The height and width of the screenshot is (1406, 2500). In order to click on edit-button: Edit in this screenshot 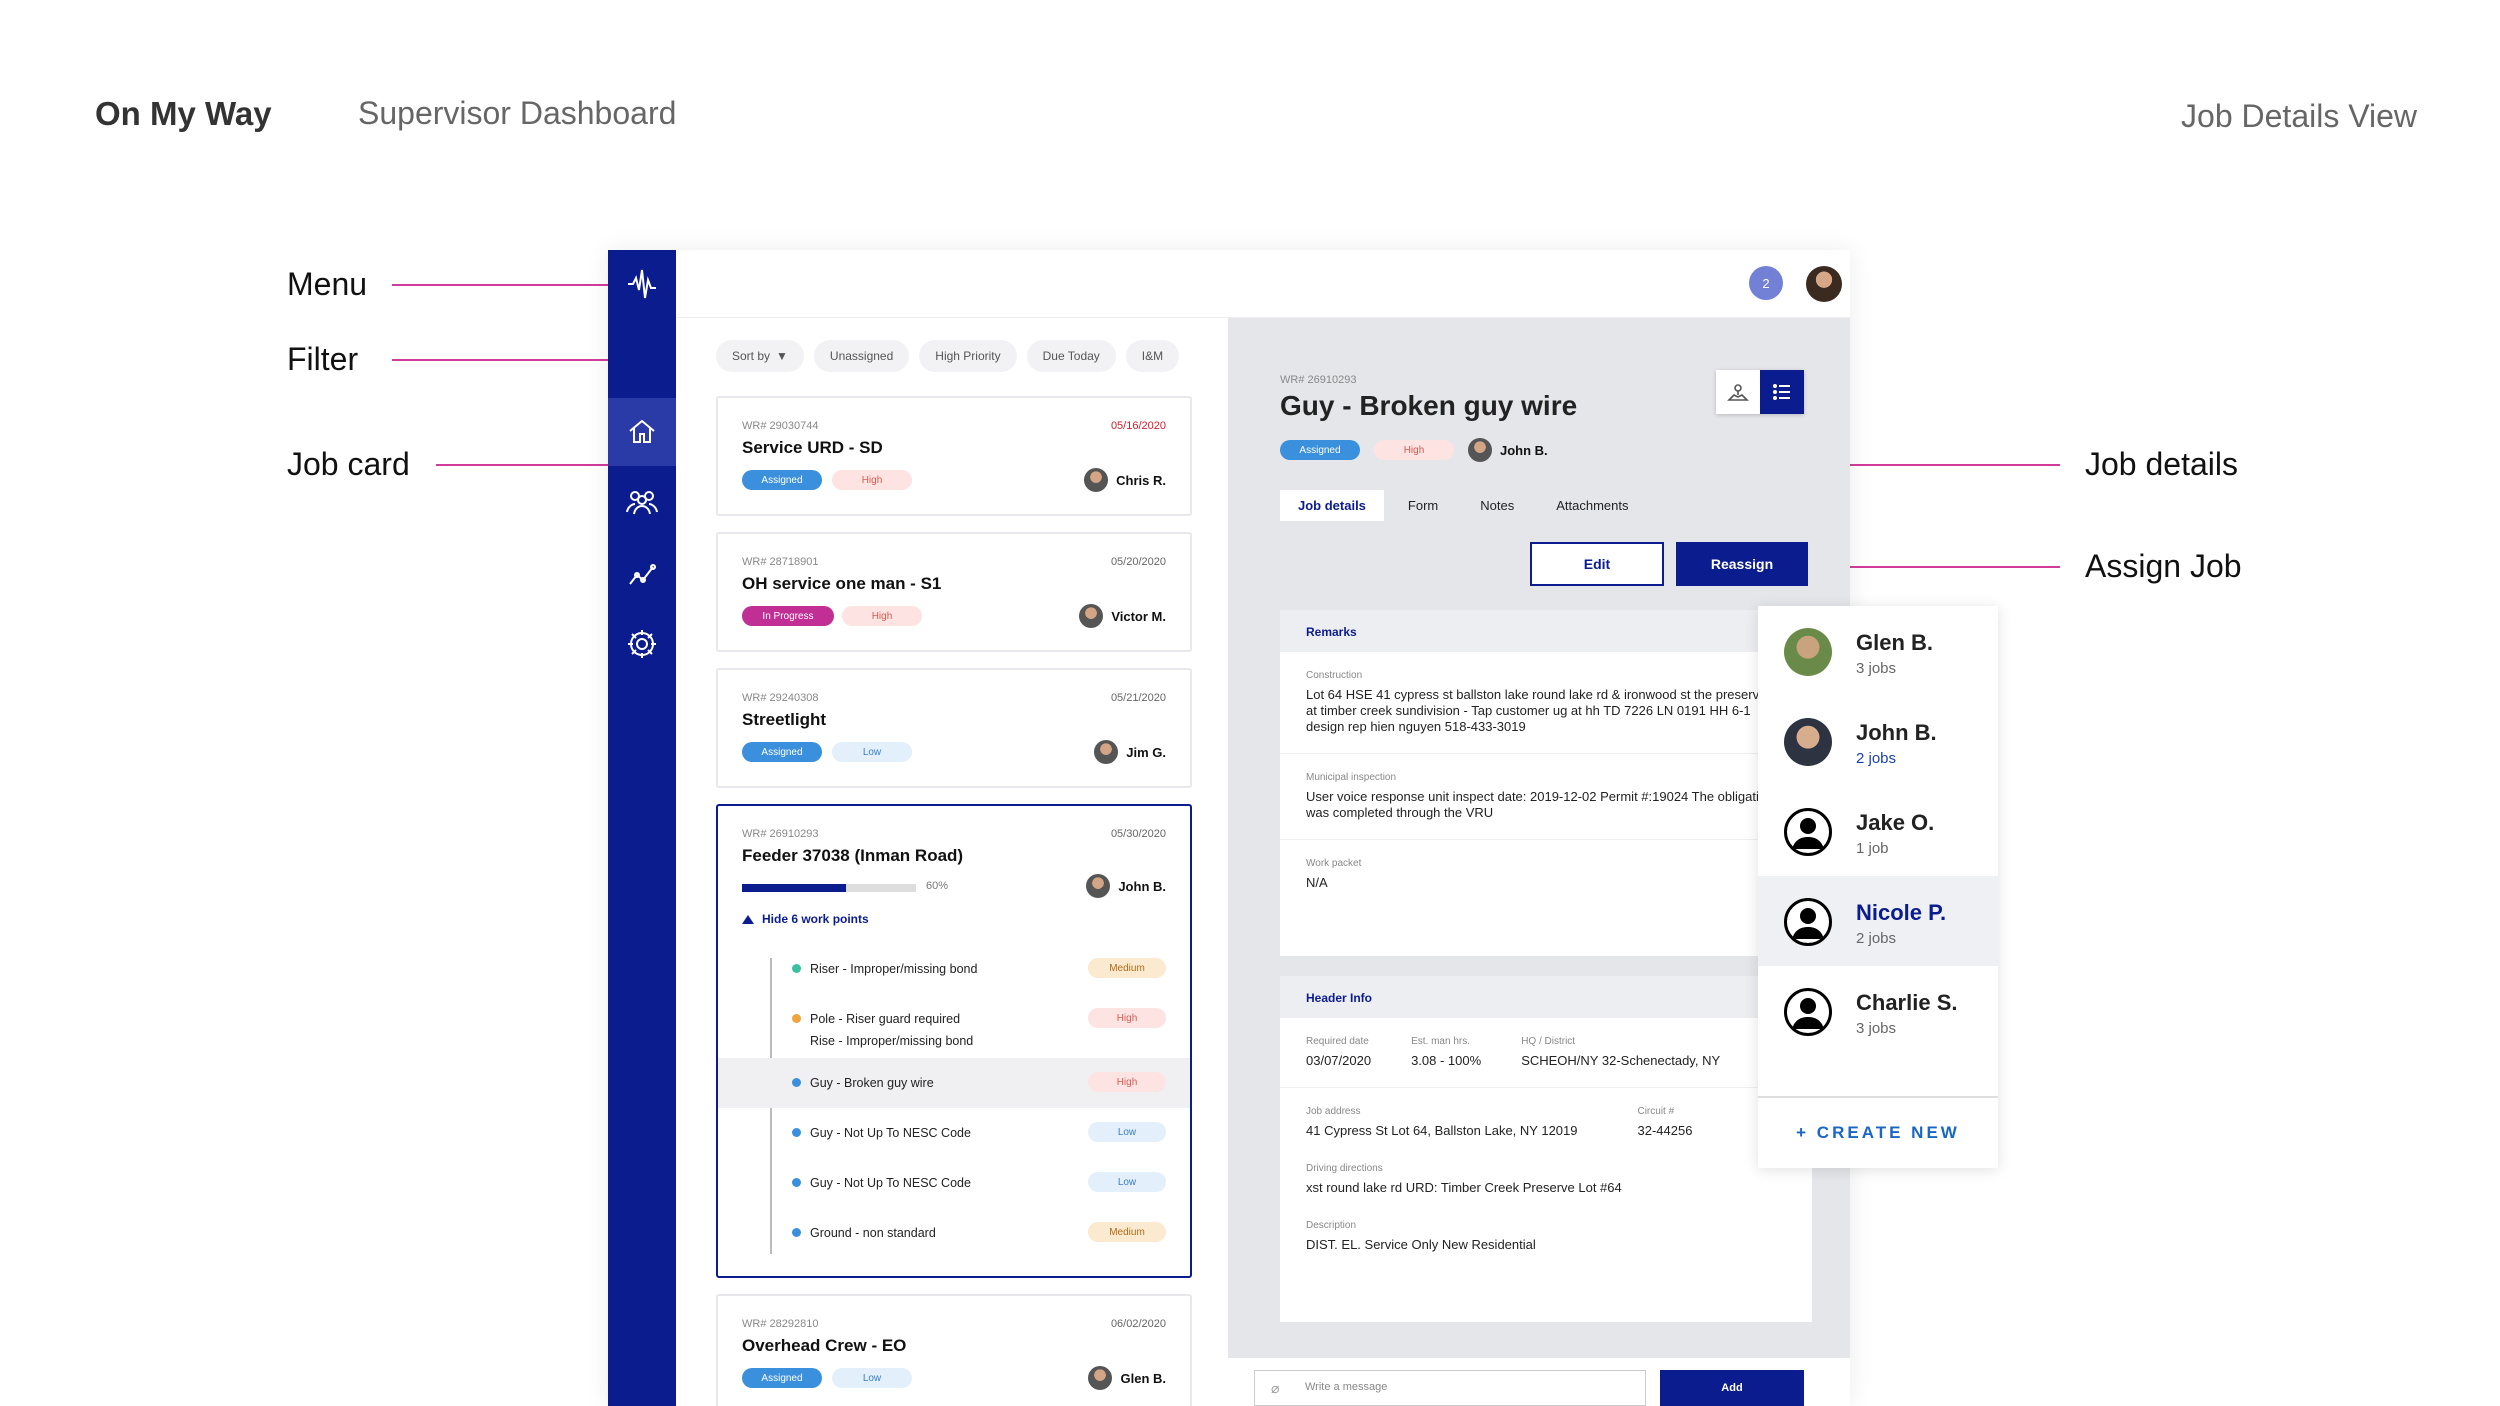, I will do `click(1597, 564)`.